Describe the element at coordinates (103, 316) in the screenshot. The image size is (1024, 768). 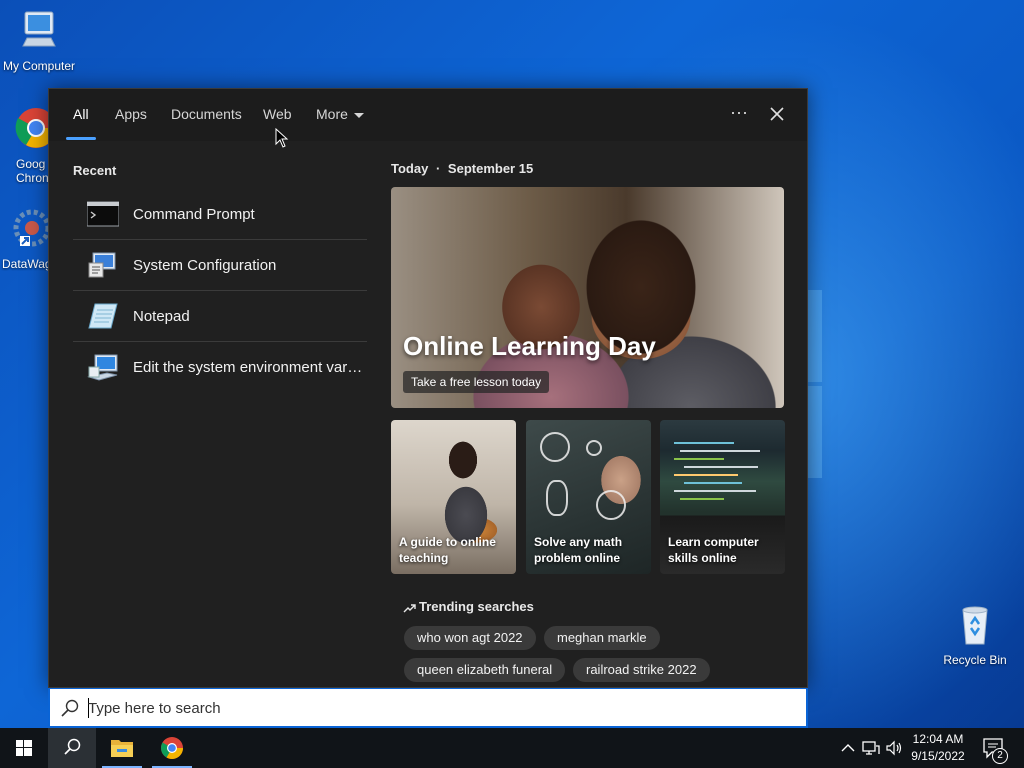
I see `notepad-icon` at that location.